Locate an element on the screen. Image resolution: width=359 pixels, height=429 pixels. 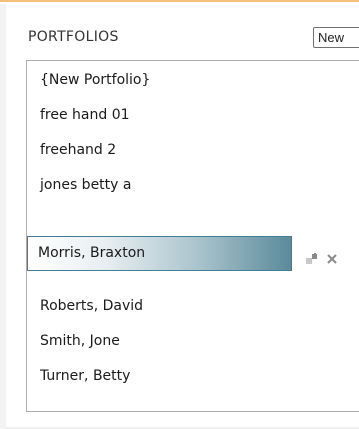
selected-row-actions is located at coordinates (322, 257).